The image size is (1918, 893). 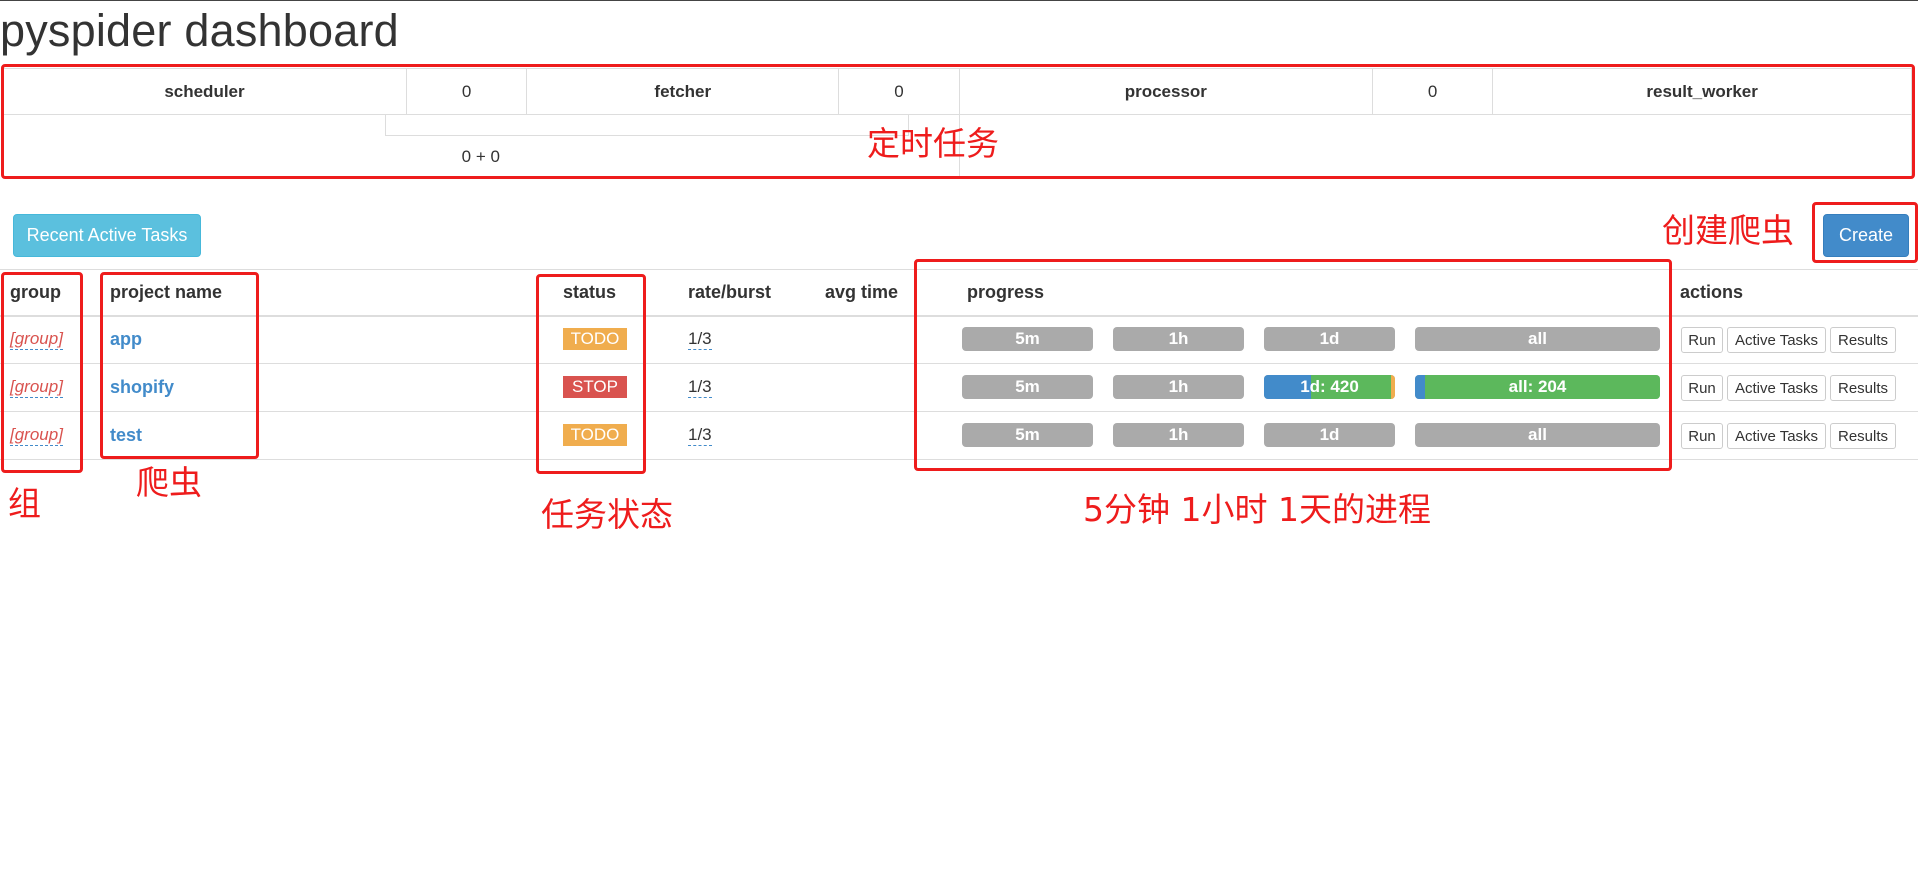 I want to click on annotation-box-project-name, so click(x=179, y=365).